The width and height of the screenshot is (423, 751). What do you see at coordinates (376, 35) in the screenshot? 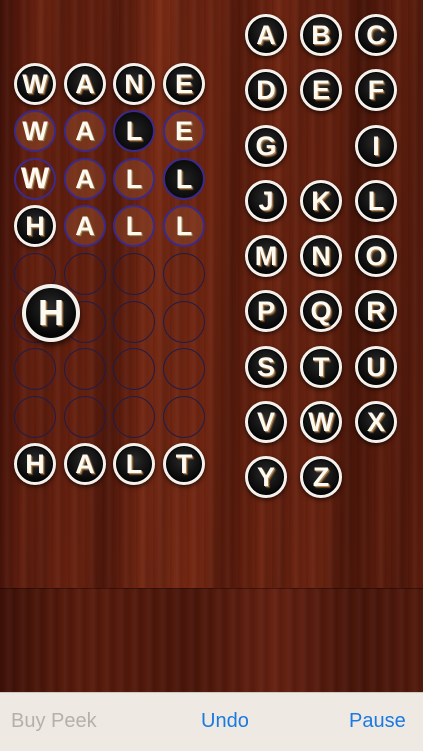
I see `letter-key-c: C` at bounding box center [376, 35].